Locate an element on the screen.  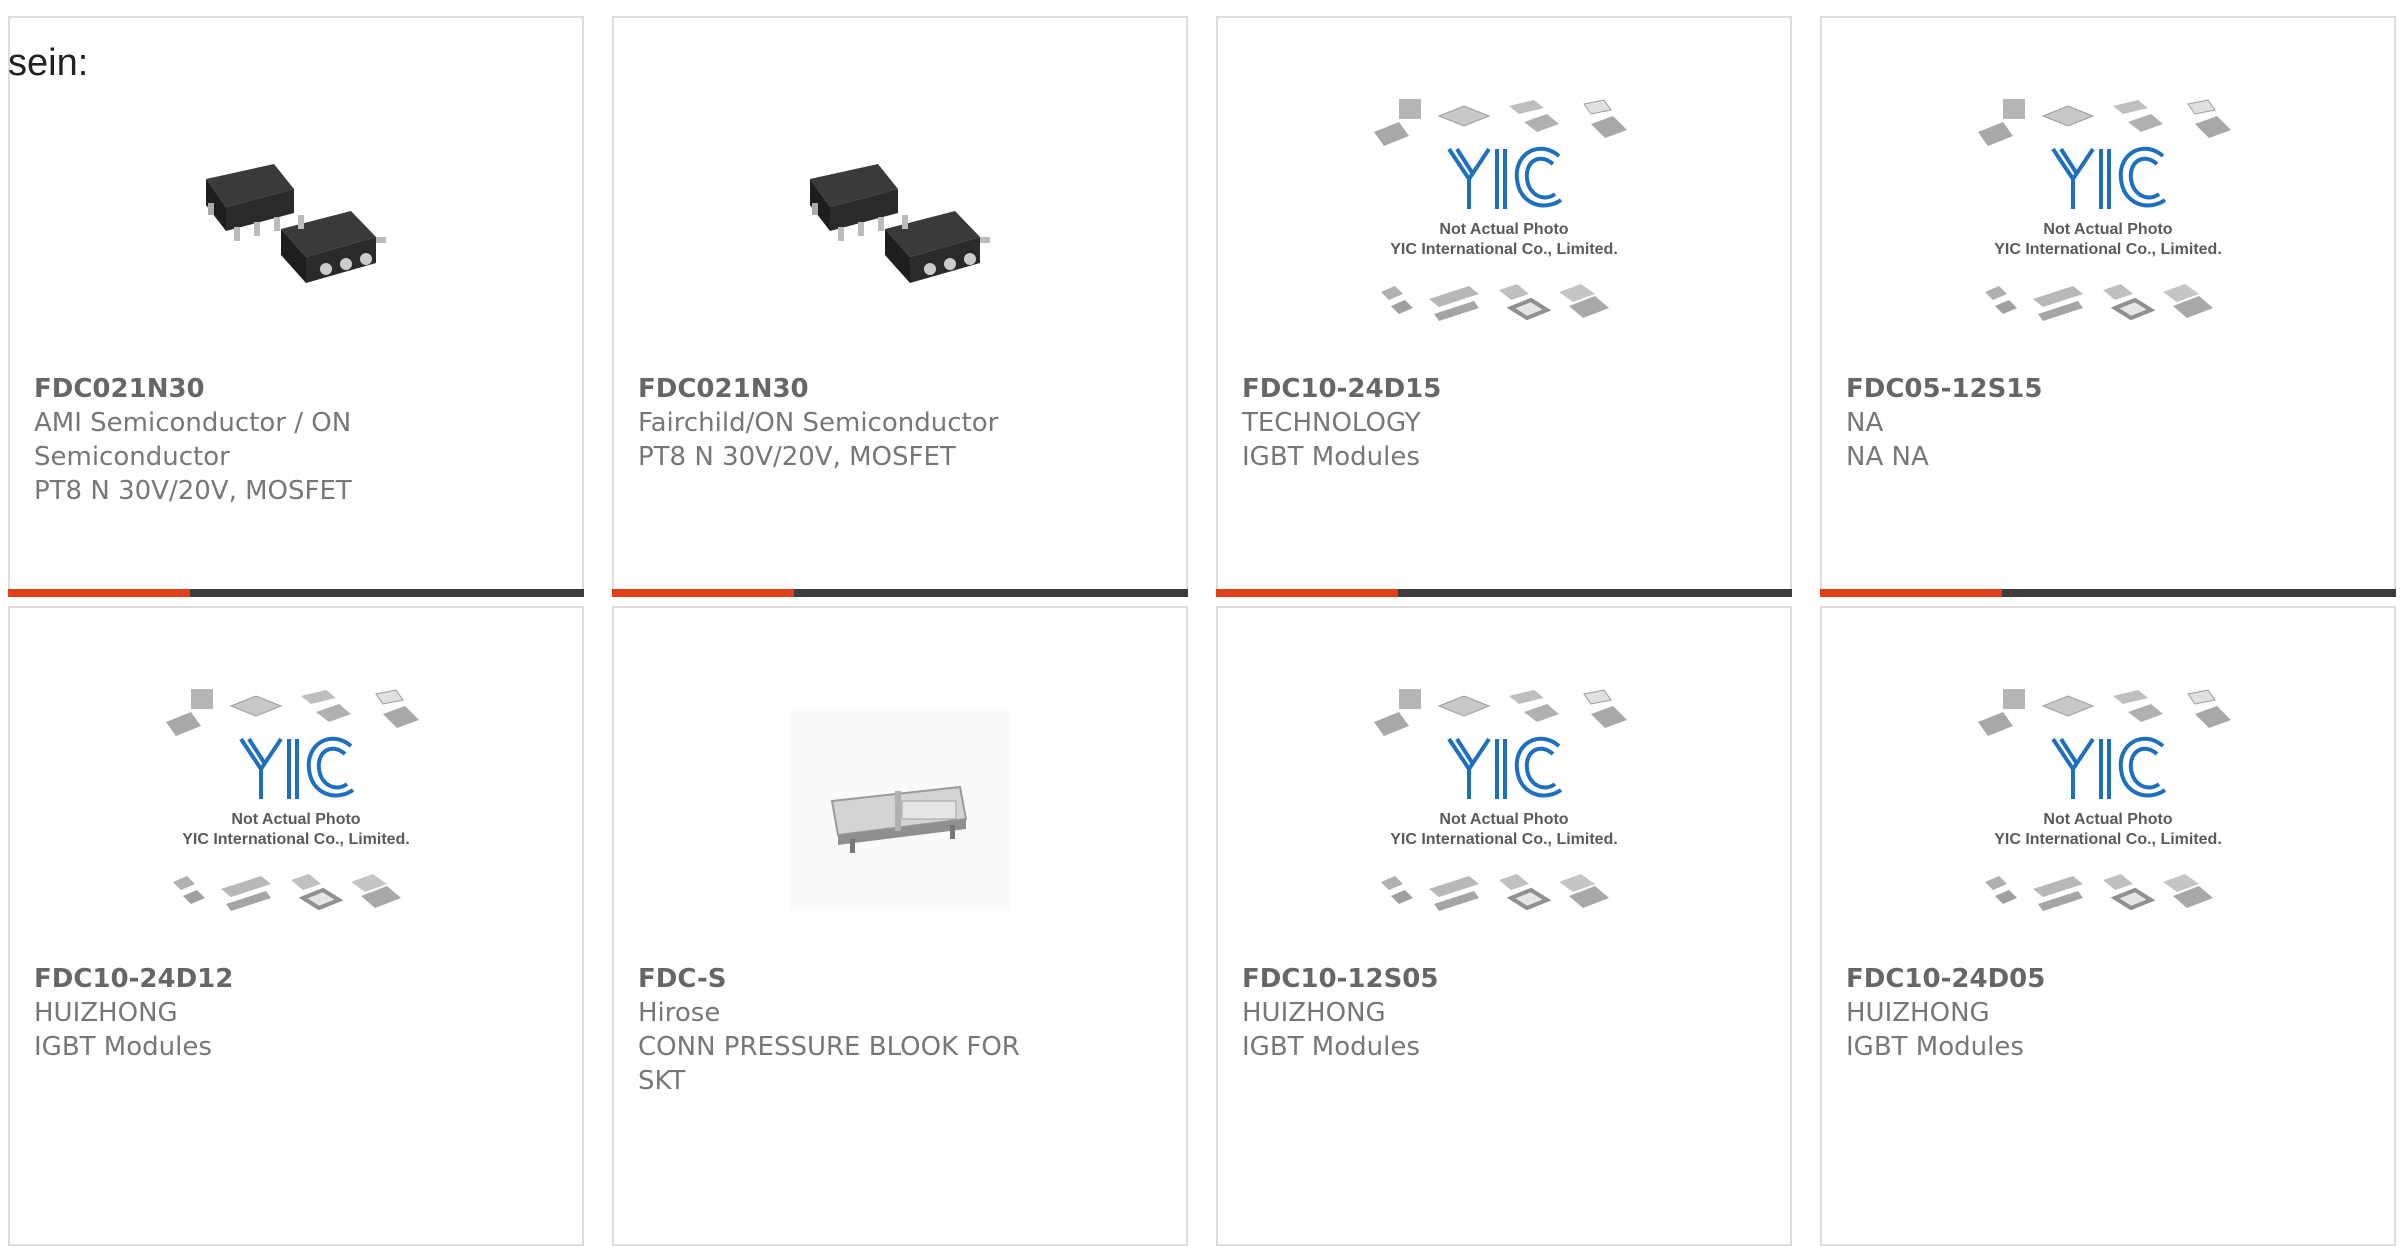
manufacturer-name: Fairchild/ON Semiconductor is located at coordinates (818, 423).